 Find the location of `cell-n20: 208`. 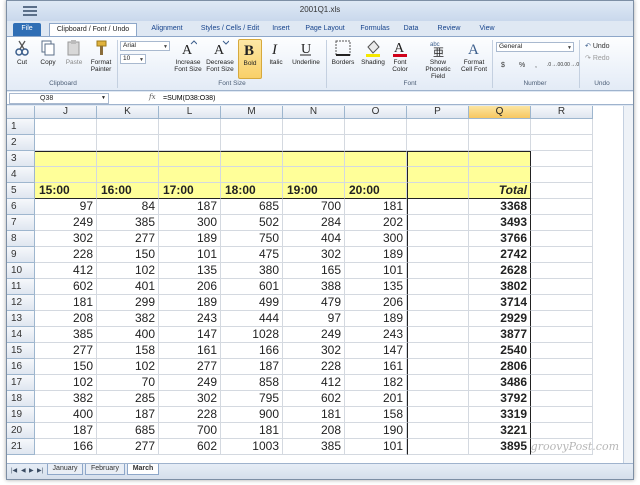

cell-n20: 208 is located at coordinates (314, 431).